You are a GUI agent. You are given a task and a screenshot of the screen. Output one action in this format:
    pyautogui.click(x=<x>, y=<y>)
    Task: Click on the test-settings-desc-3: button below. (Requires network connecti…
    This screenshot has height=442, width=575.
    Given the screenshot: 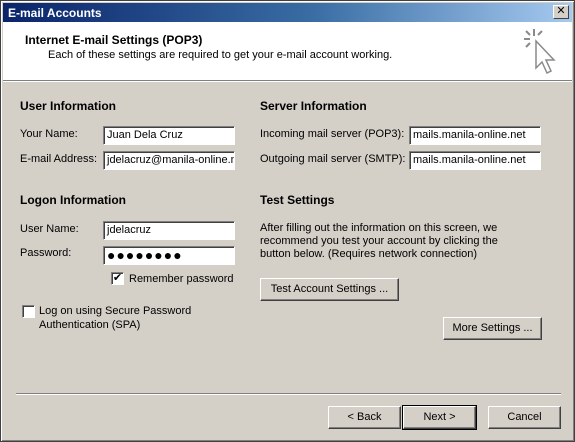 What is the action you would take?
    pyautogui.click(x=369, y=254)
    